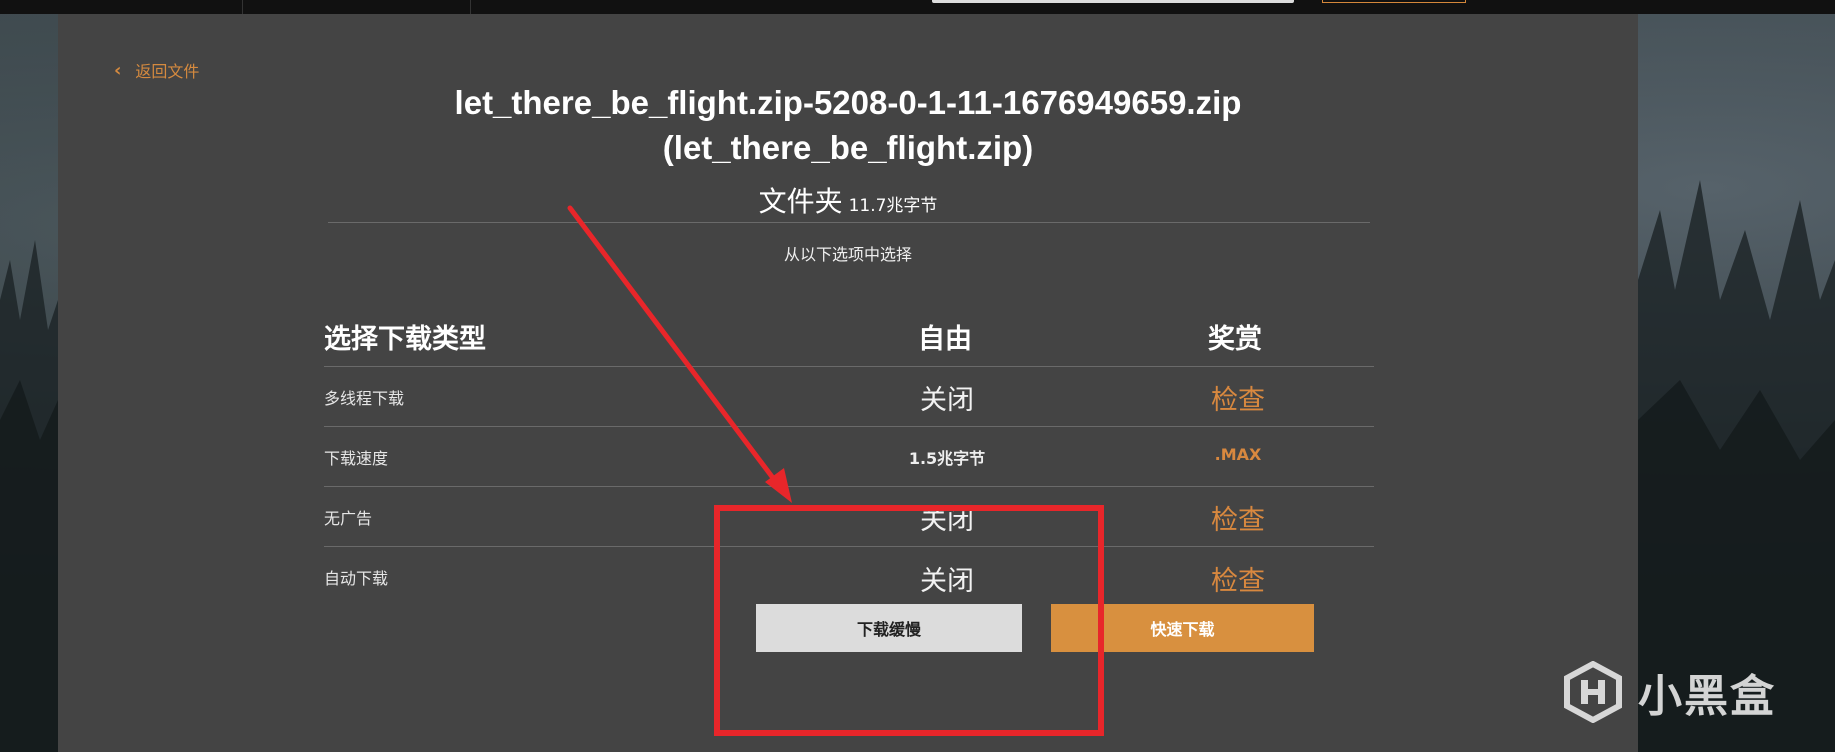 This screenshot has width=1835, height=752. I want to click on watermark: 小黑盒, so click(1669, 692).